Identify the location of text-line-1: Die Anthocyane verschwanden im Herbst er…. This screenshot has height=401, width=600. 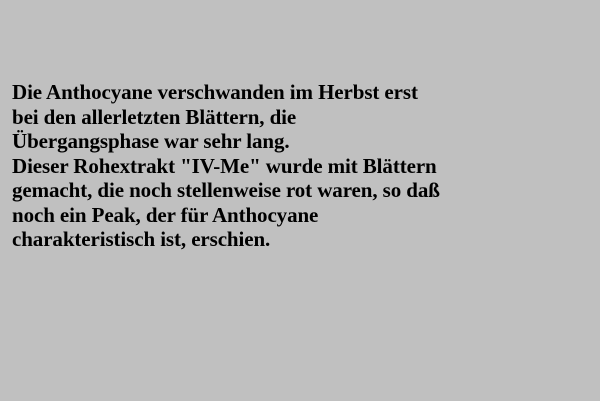
(215, 92).